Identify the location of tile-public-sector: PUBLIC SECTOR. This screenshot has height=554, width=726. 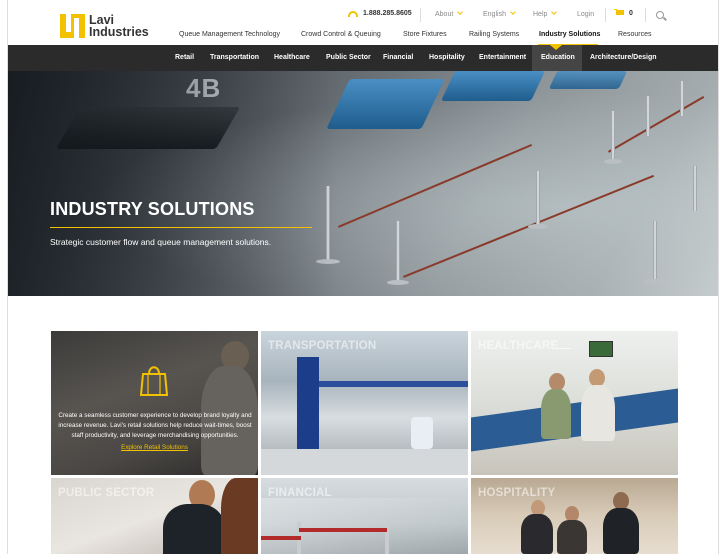
(154, 516).